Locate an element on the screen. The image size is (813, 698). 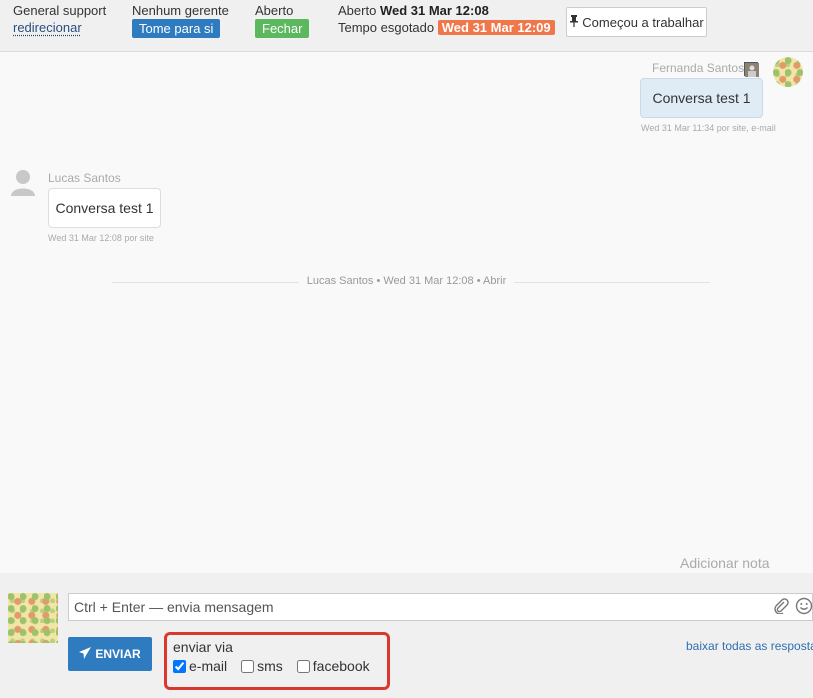
agent-avatar is located at coordinates (788, 72).